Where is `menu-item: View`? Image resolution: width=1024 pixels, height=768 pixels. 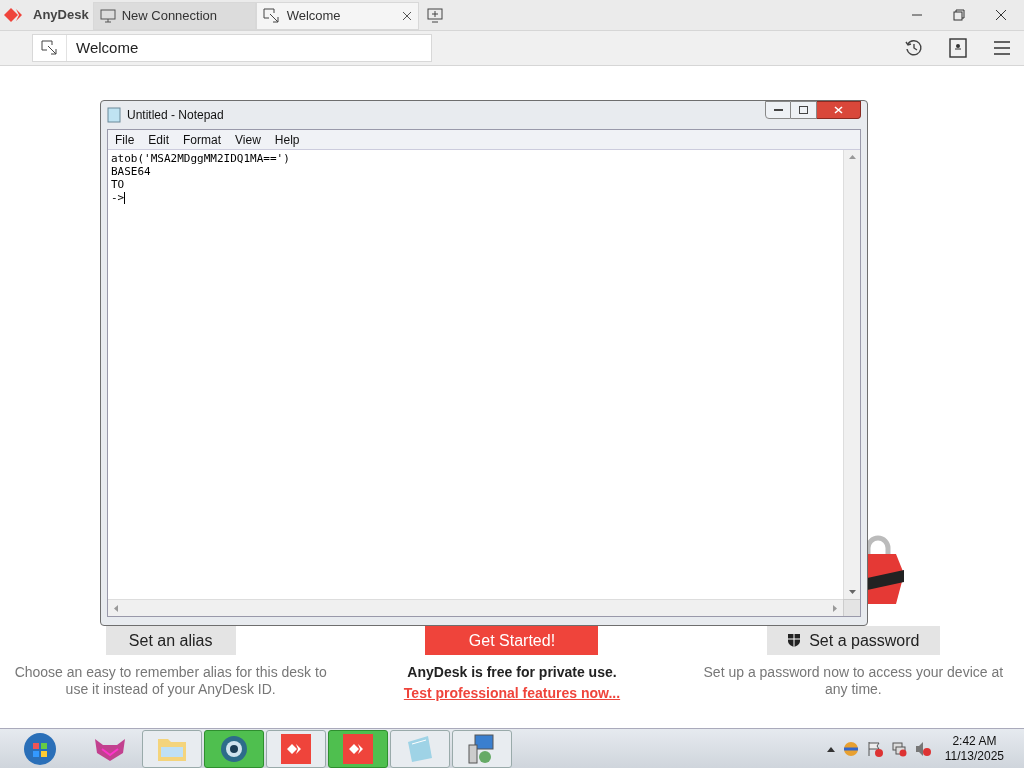
menu-item: View is located at coordinates (248, 139).